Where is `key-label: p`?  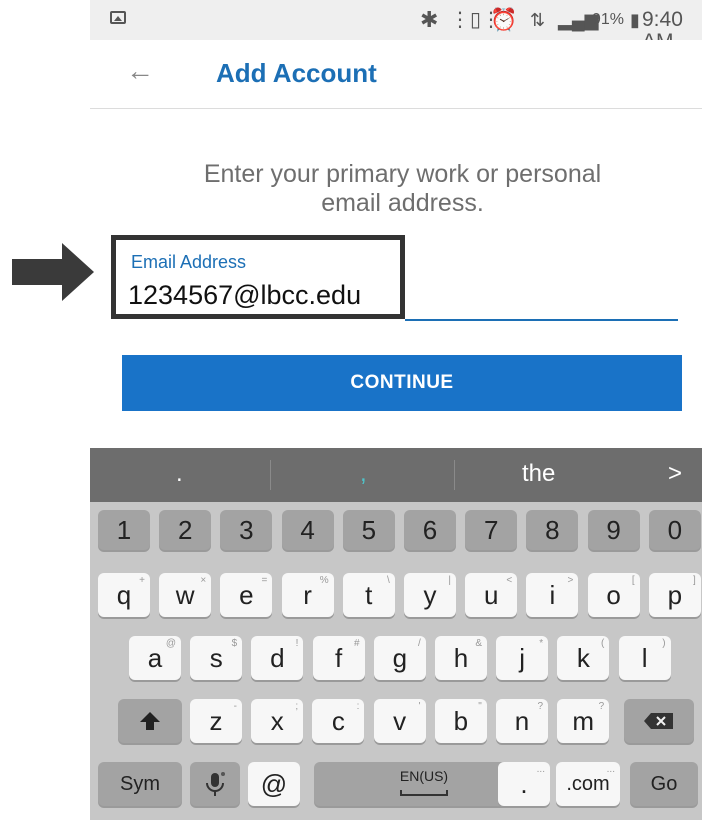
key-label: p is located at coordinates (675, 595).